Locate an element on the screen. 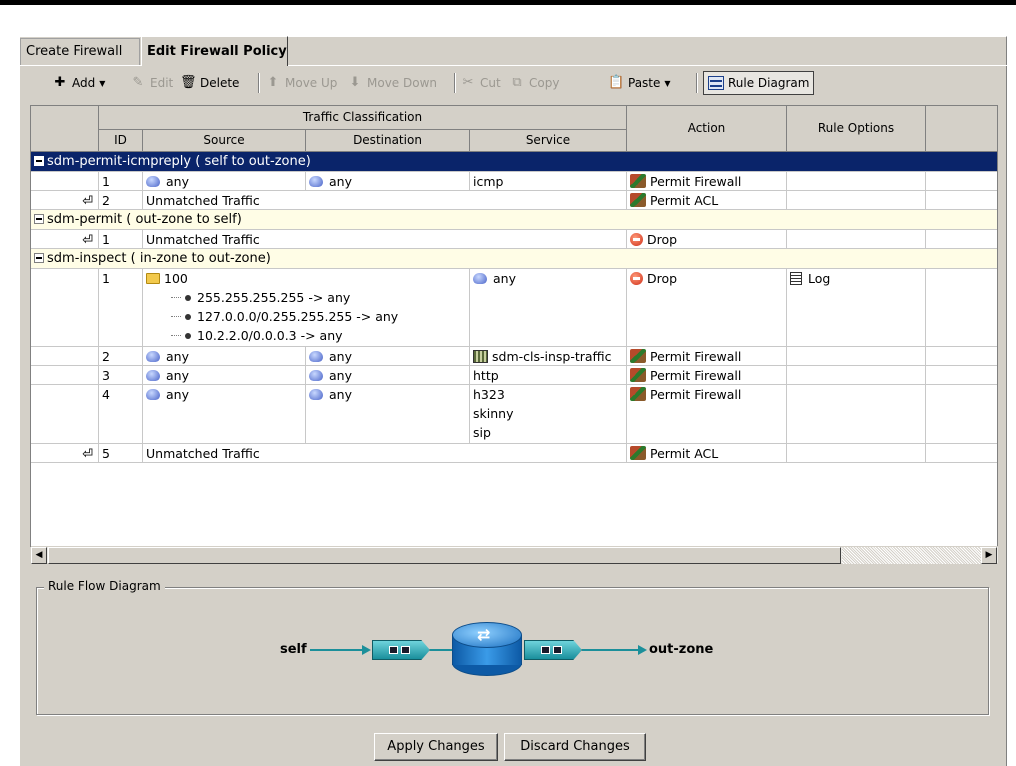 This screenshot has height=766, width=1016. rule-flow-diagram: self out-zone is located at coordinates (510, 650).